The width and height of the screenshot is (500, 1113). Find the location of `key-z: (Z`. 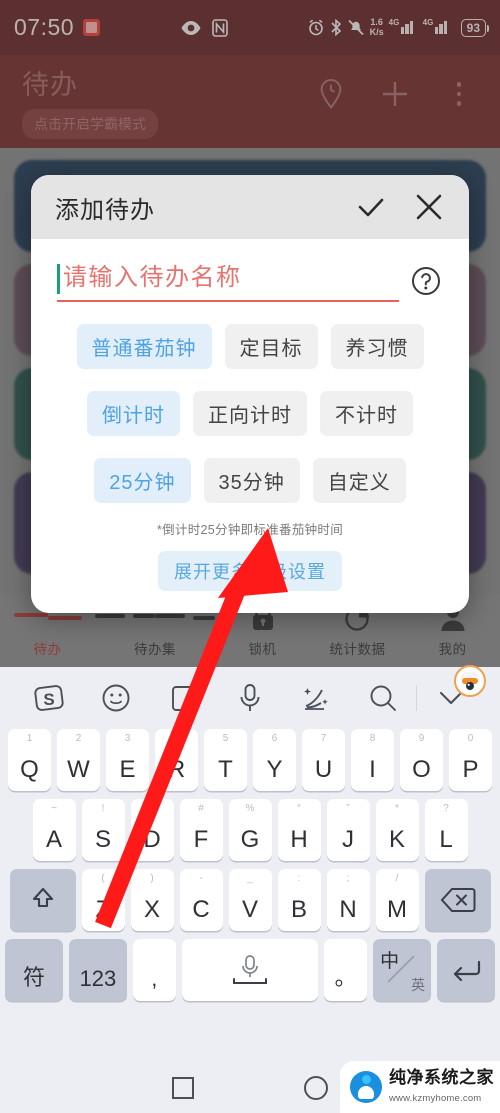

key-z: (Z is located at coordinates (103, 900).